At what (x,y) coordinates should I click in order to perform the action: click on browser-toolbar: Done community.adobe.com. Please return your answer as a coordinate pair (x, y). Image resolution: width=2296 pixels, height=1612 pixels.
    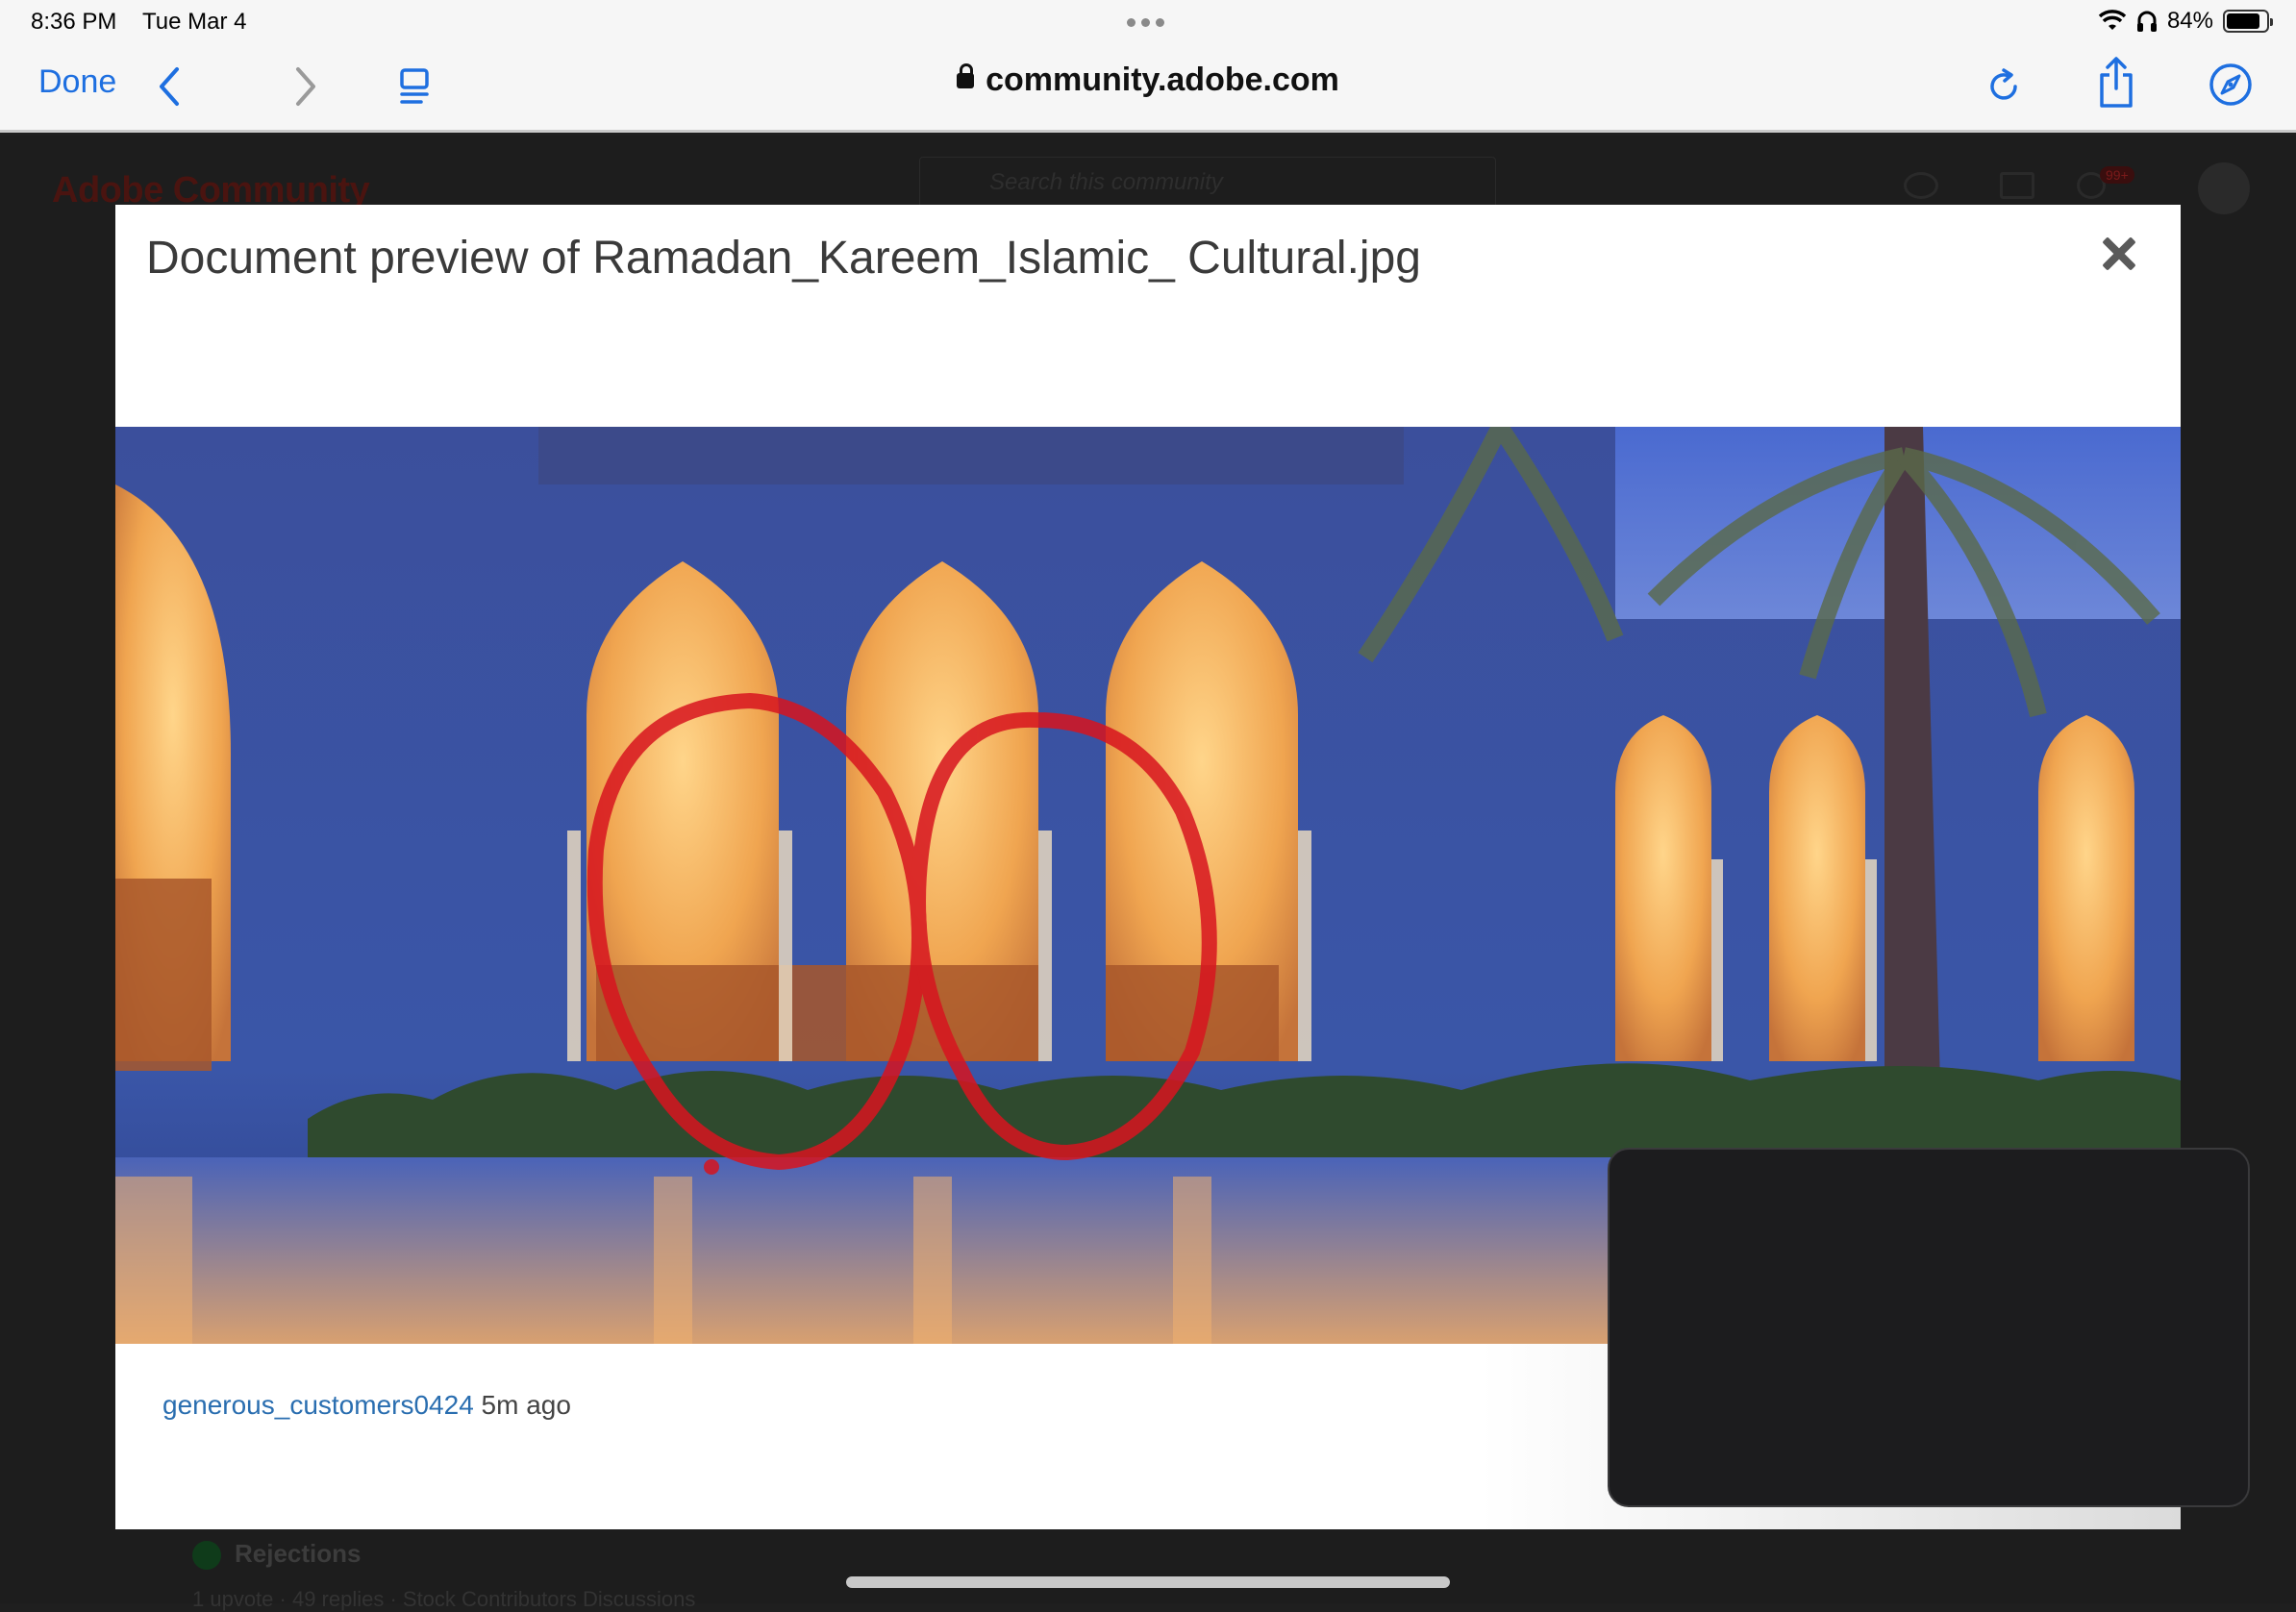
    Looking at the image, I should click on (1148, 89).